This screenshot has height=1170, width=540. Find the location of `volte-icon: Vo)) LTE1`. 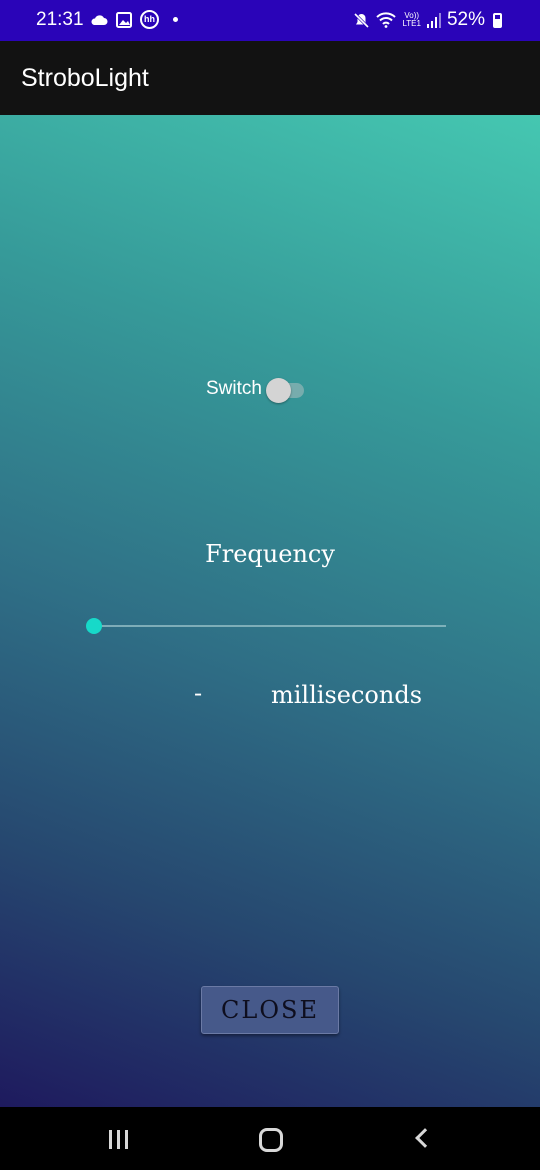

volte-icon: Vo)) LTE1 is located at coordinates (411, 20).